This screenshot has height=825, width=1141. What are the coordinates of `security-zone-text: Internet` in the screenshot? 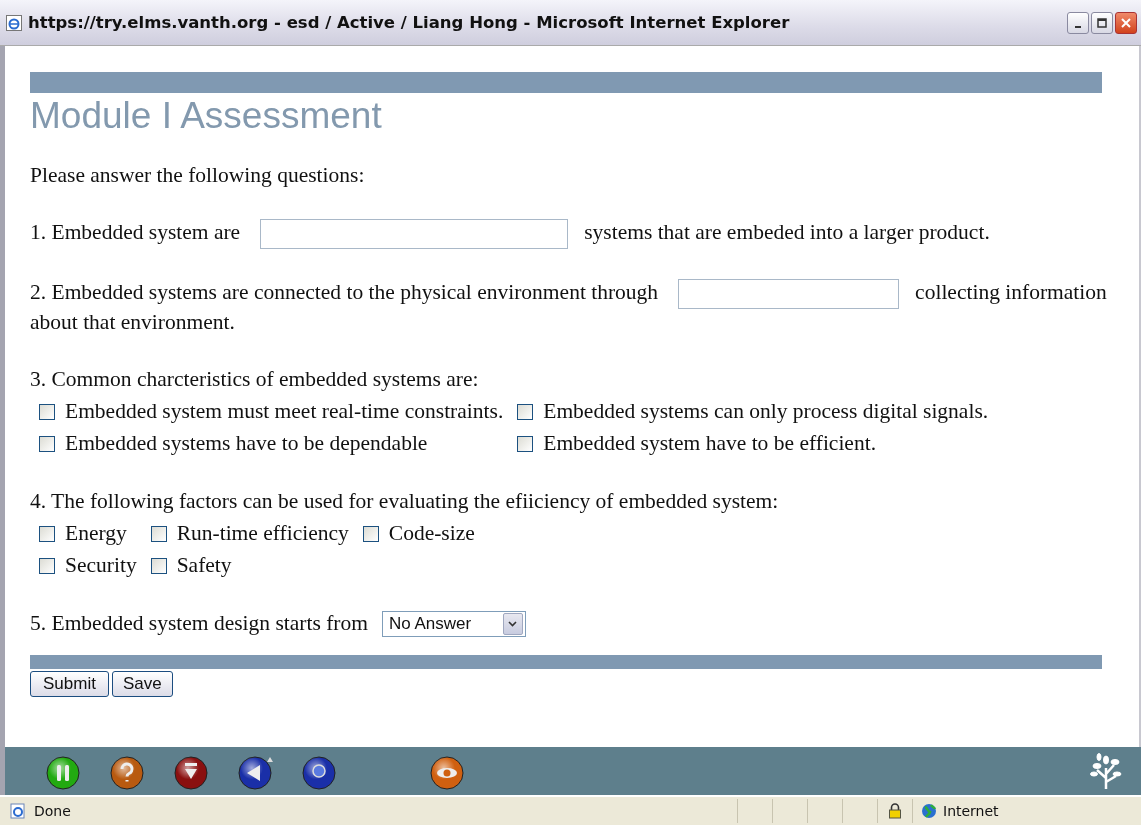 It's located at (971, 811).